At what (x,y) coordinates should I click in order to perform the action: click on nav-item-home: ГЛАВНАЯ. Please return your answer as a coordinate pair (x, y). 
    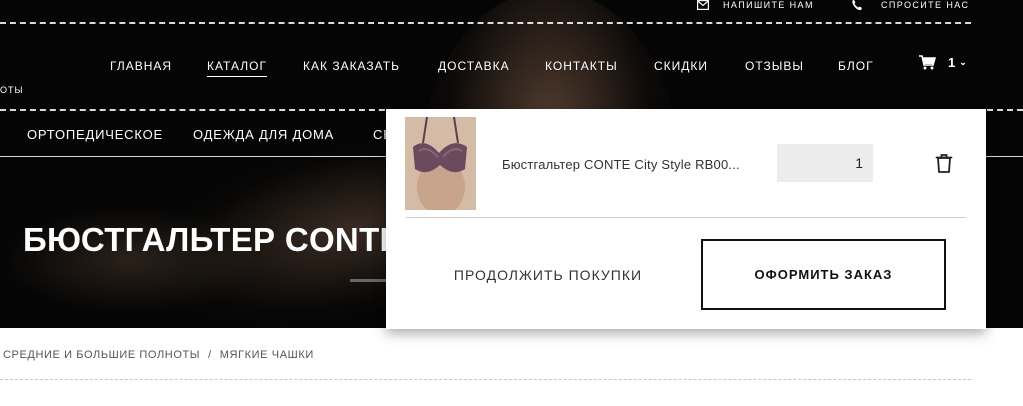
    Looking at the image, I should click on (141, 66).